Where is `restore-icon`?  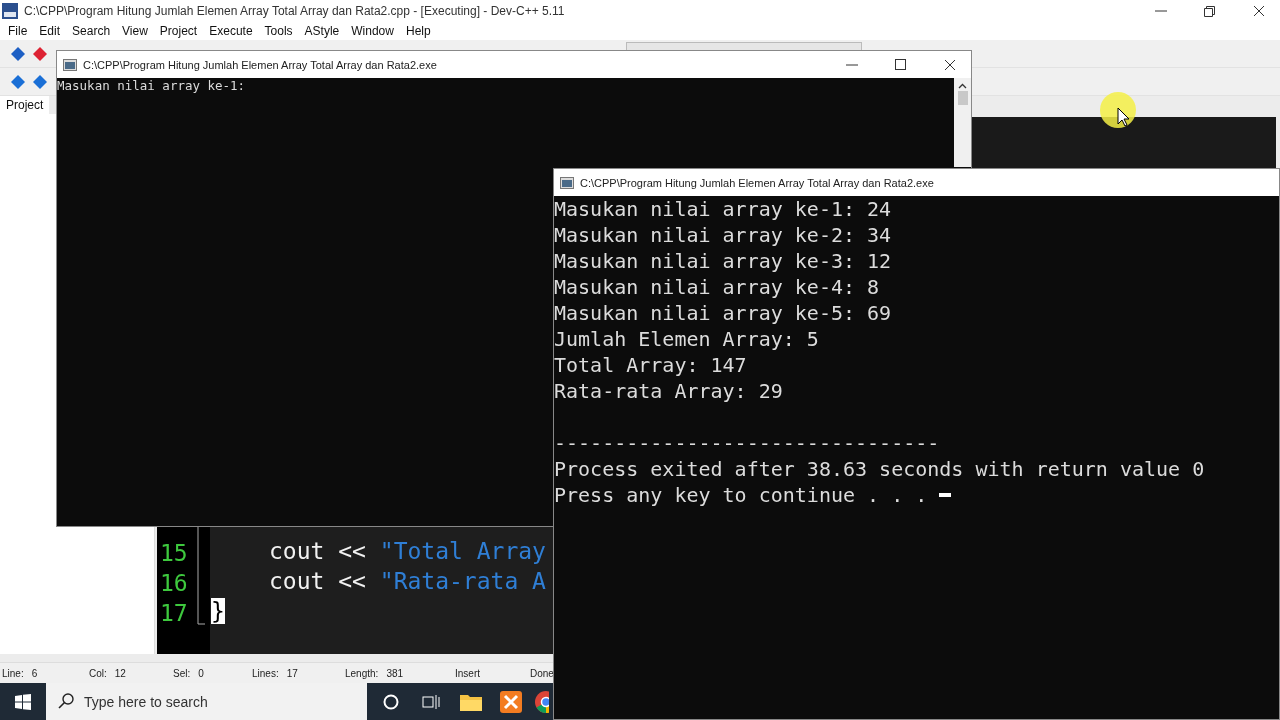 restore-icon is located at coordinates (1209, 11).